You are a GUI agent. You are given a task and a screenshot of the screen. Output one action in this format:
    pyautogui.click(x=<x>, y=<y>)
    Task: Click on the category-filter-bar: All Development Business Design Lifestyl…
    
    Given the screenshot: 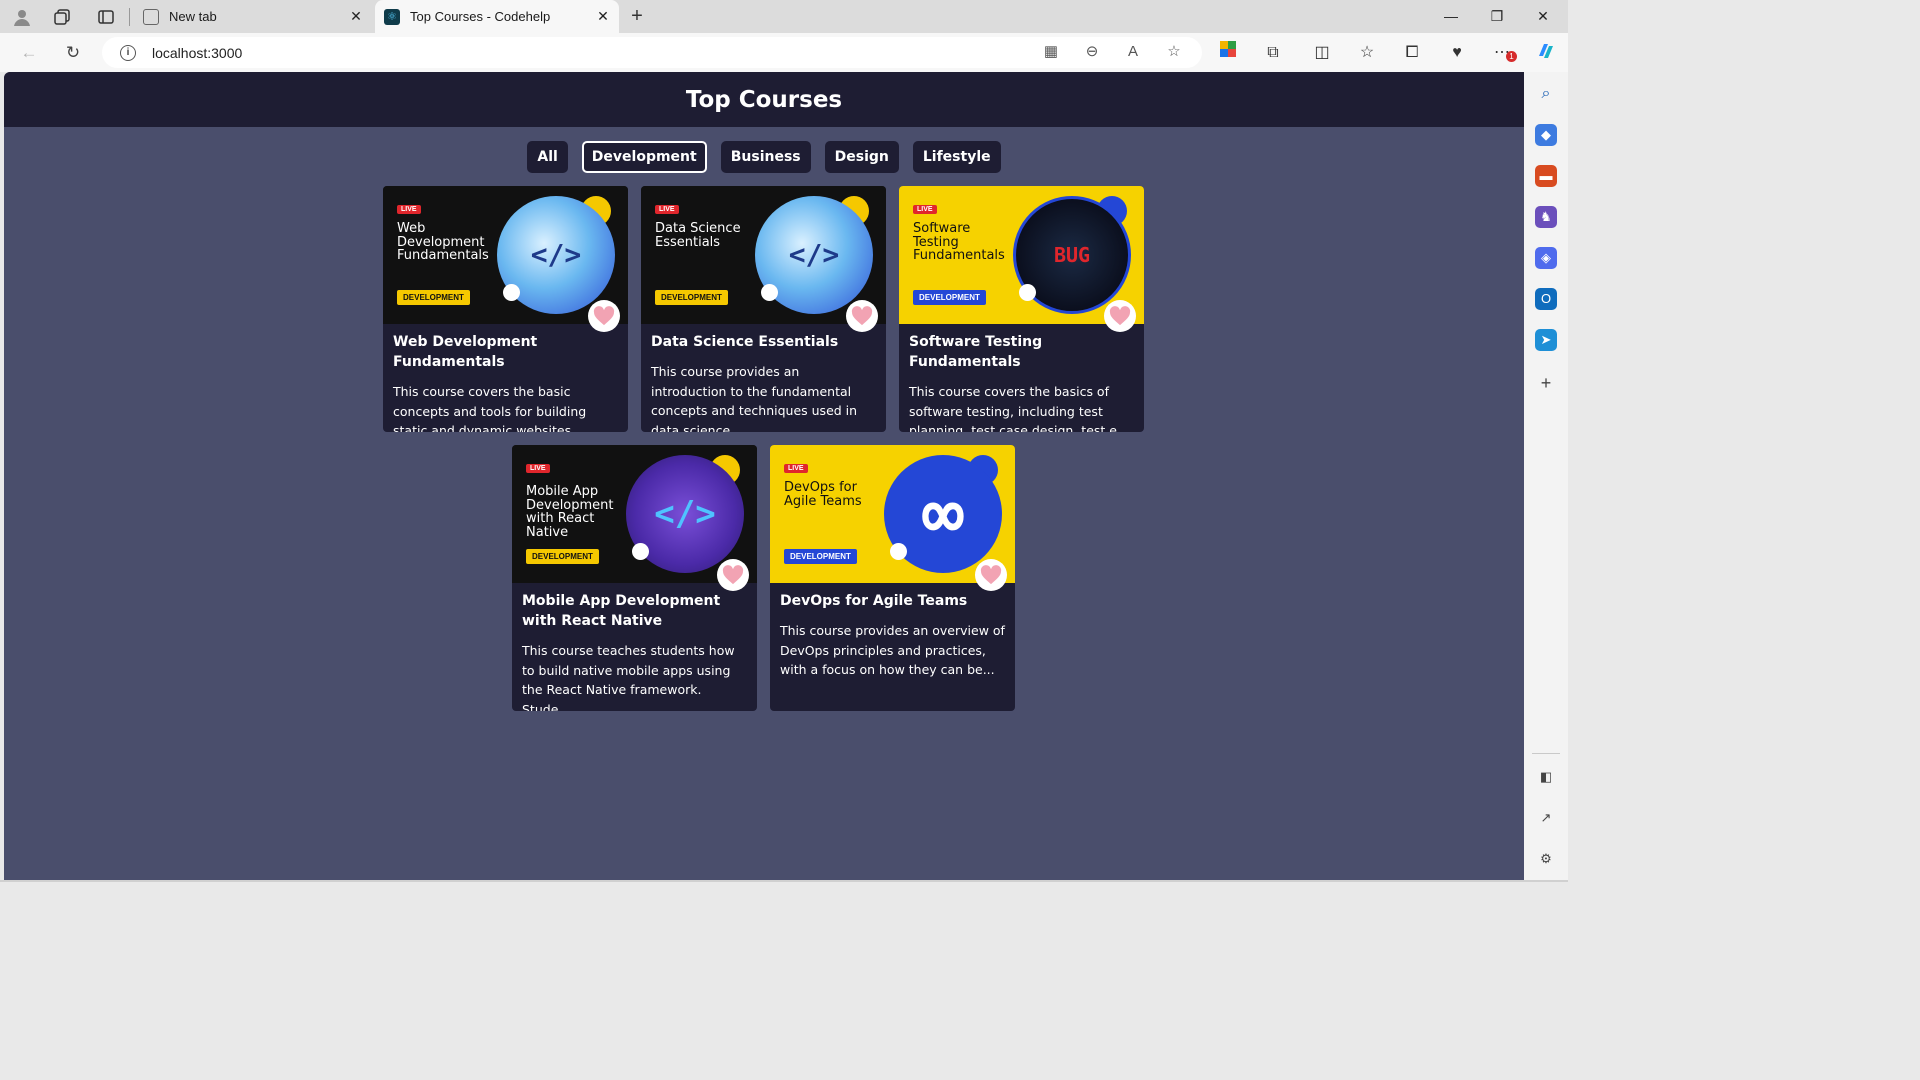 What is the action you would take?
    pyautogui.click(x=764, y=157)
    